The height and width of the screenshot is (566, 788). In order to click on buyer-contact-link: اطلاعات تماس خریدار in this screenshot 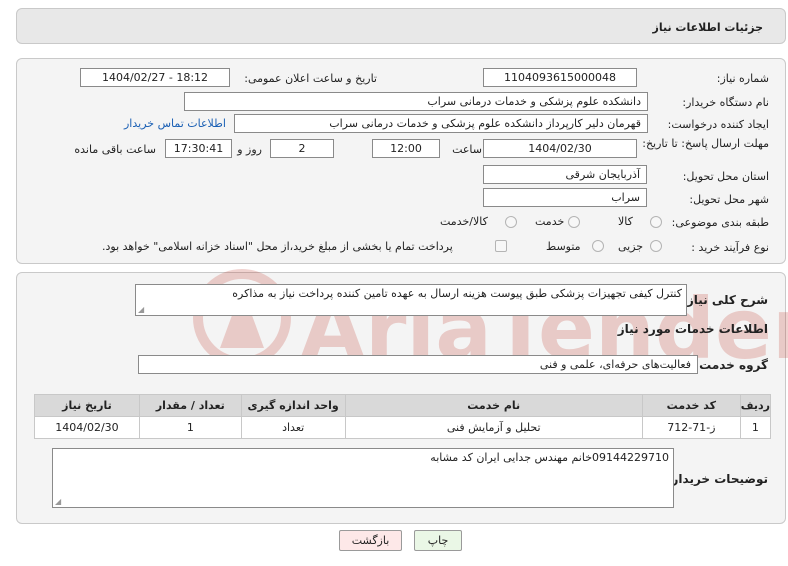, I will do `click(175, 123)`.